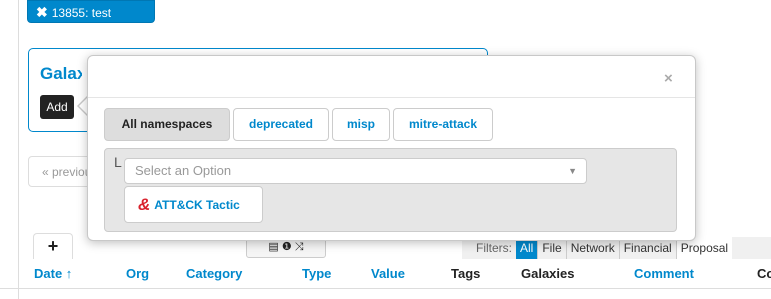  What do you see at coordinates (183, 170) in the screenshot?
I see `select-placeholder: Select an Option` at bounding box center [183, 170].